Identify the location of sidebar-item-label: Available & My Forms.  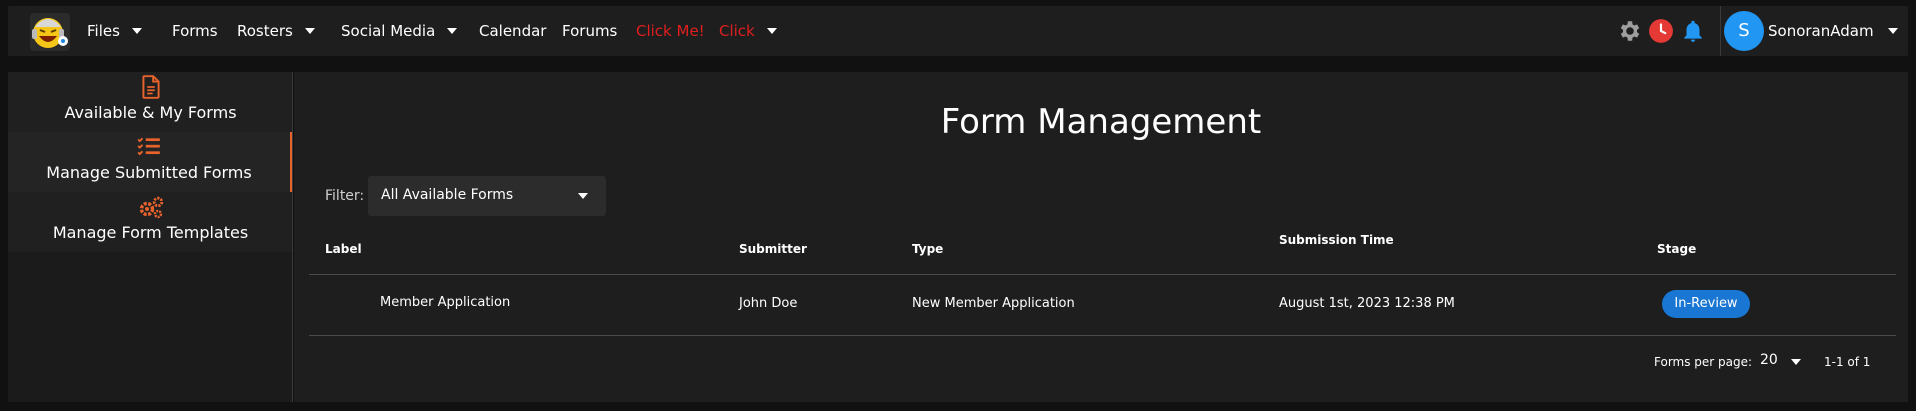
(150, 112).